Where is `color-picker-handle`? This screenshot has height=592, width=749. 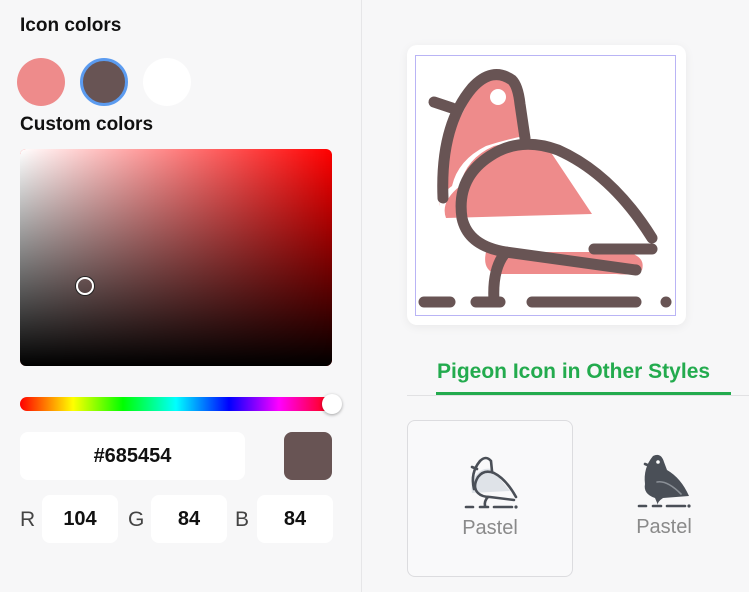 color-picker-handle is located at coordinates (85, 286).